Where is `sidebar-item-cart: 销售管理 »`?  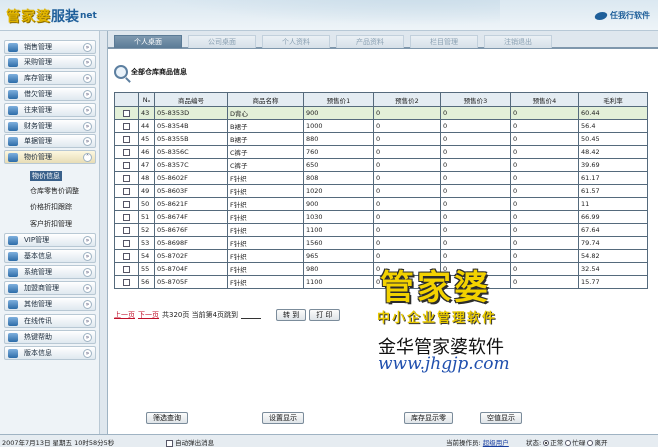 sidebar-item-cart: 销售管理 » is located at coordinates (50, 47).